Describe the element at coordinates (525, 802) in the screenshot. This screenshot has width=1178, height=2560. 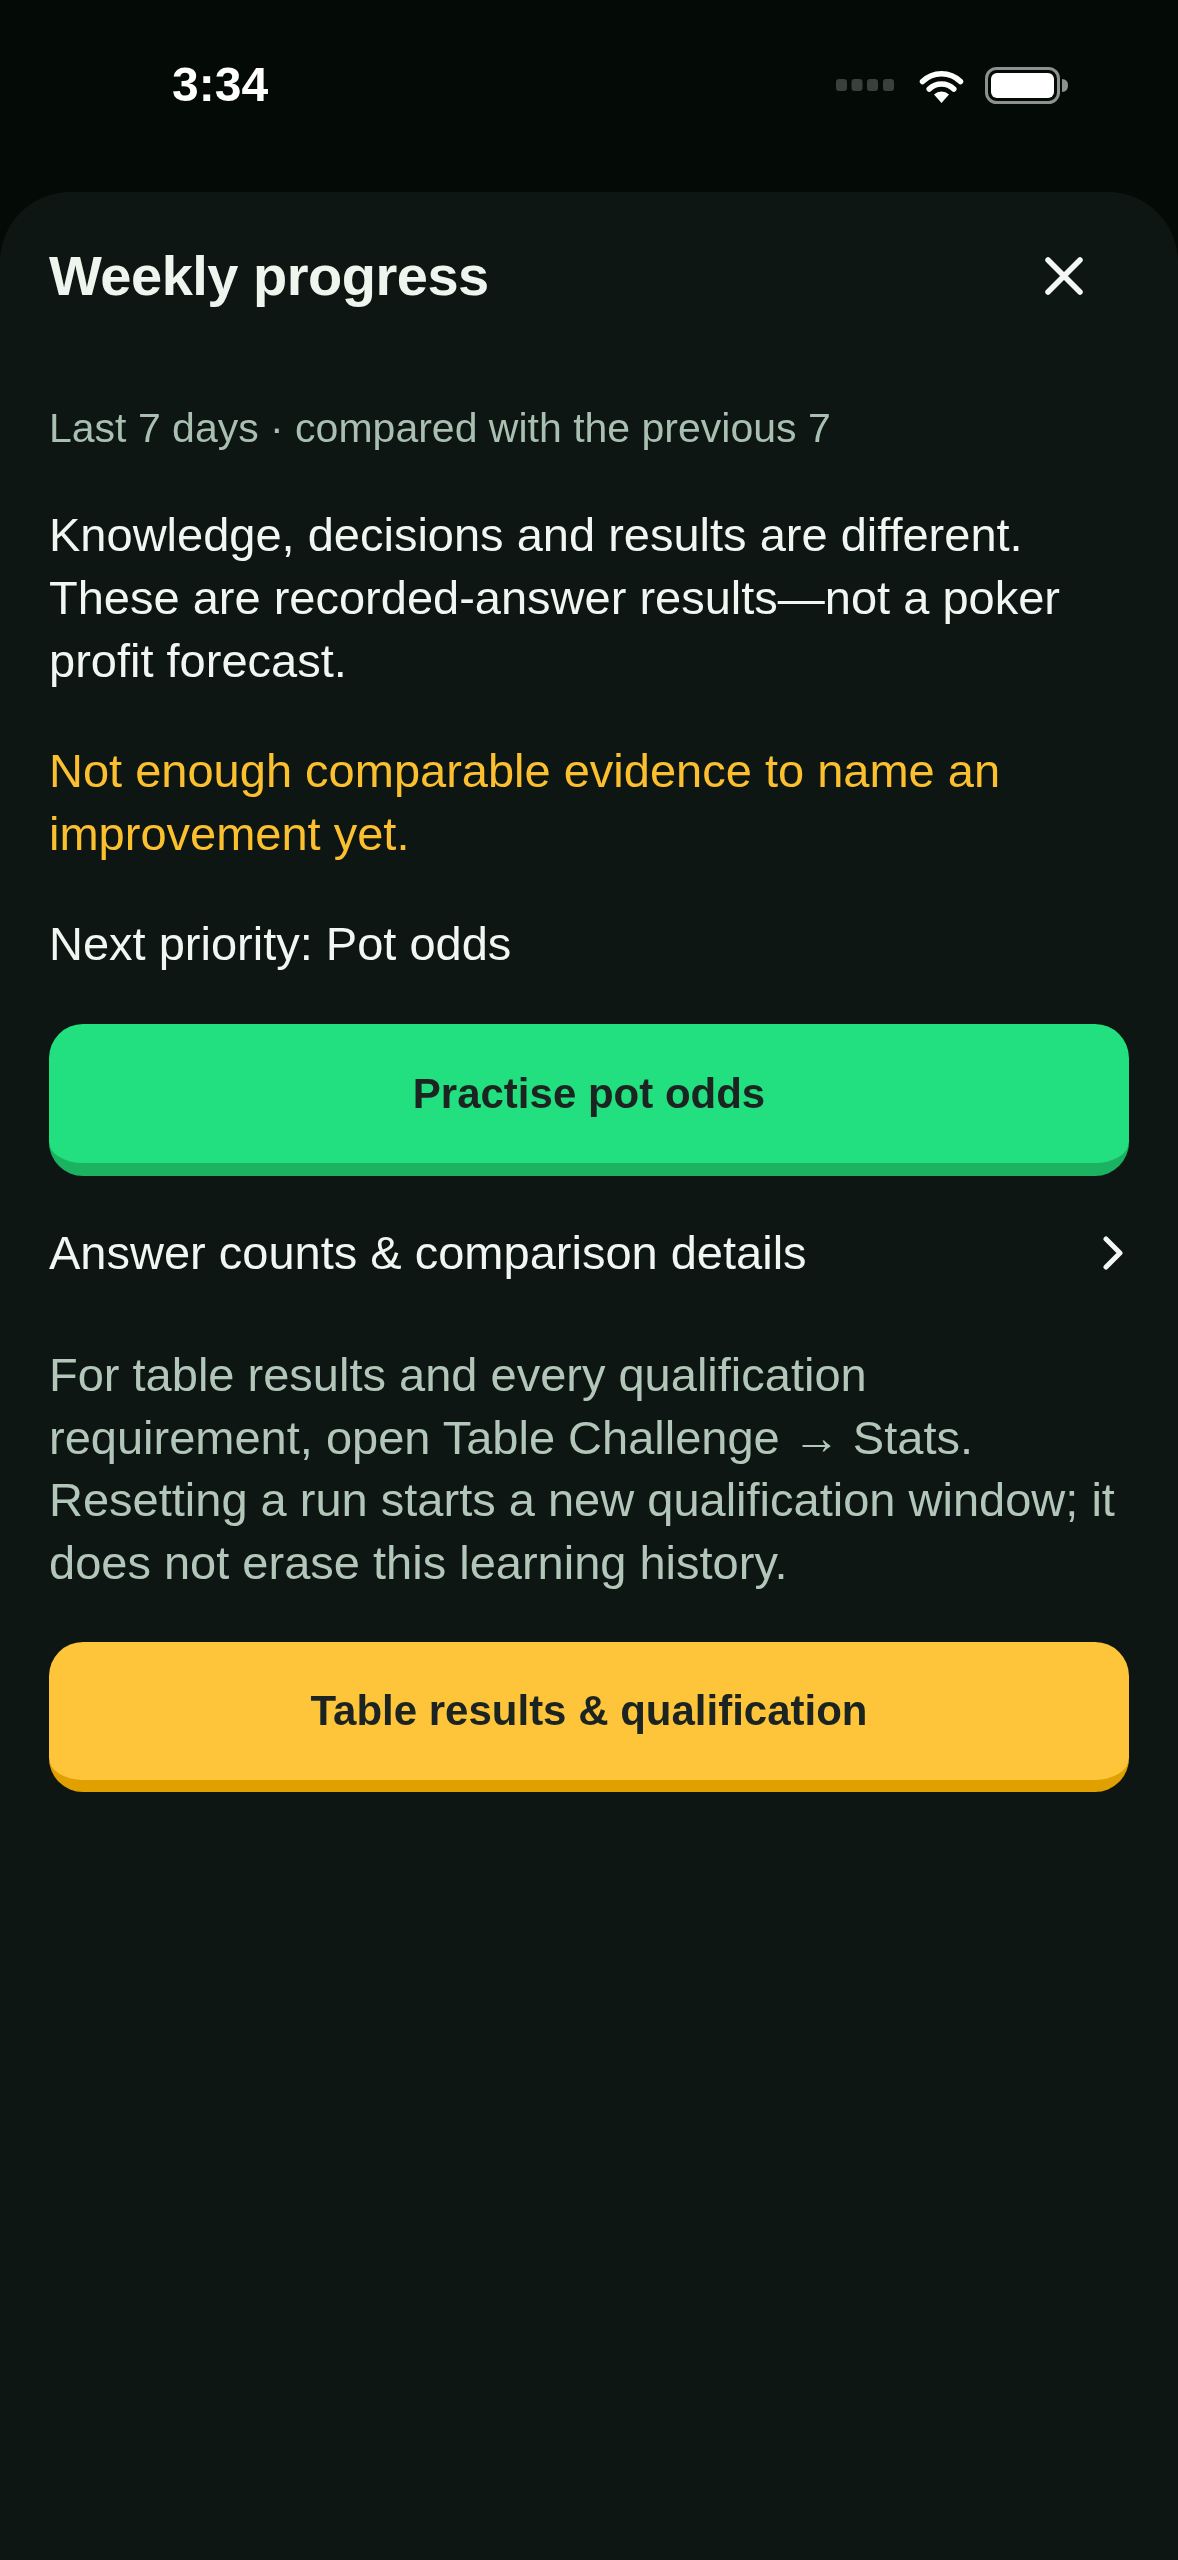
I see `evidence-notice: Not enough comparable evidence to name an improvement yet.` at that location.